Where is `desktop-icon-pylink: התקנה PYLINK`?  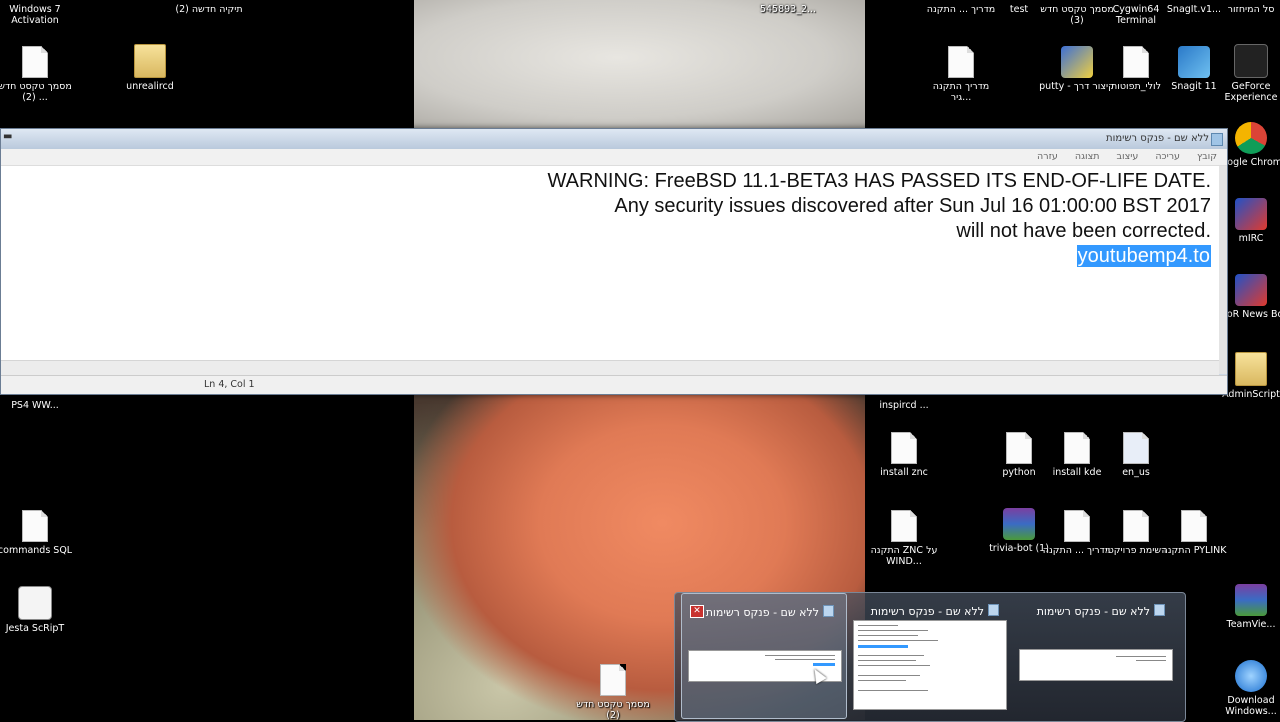 desktop-icon-pylink: התקנה PYLINK is located at coordinates (1194, 533).